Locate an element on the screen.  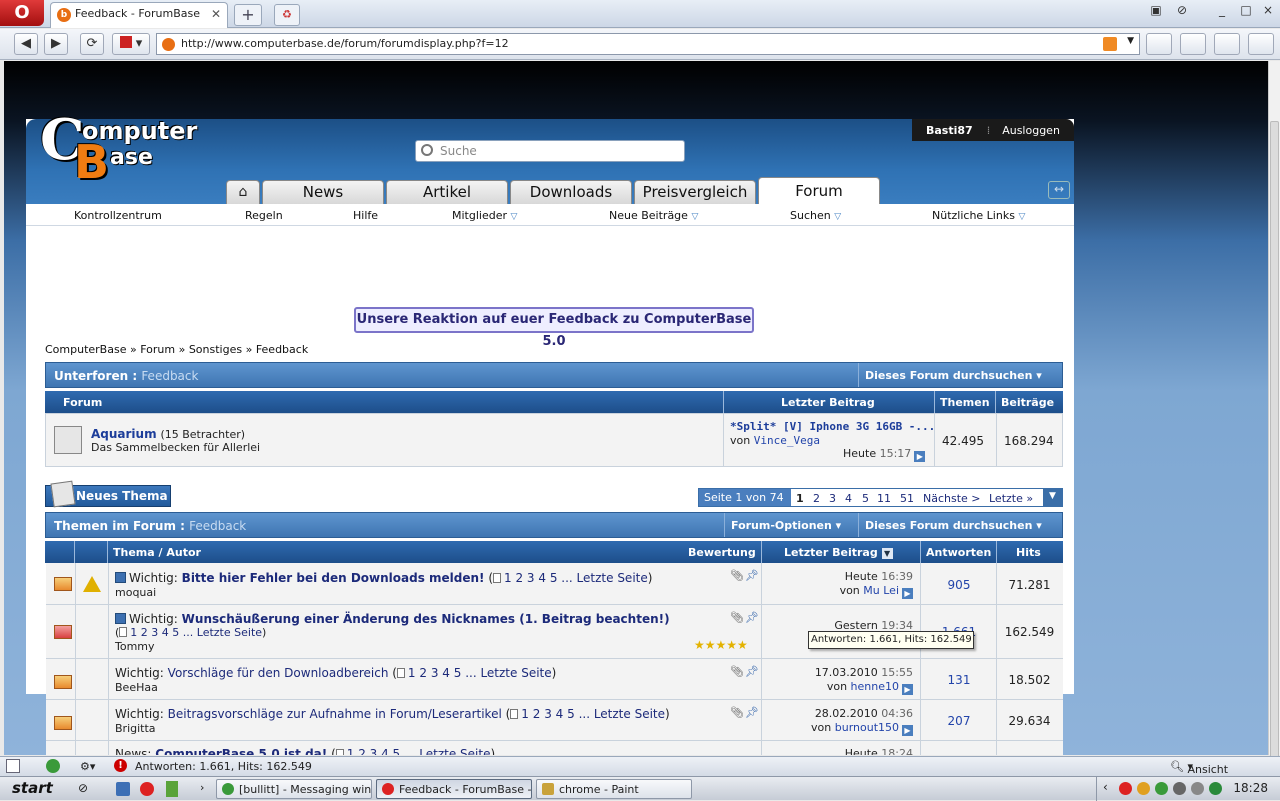
breadcrumb-item: Feedback is located at coordinates (282, 349).